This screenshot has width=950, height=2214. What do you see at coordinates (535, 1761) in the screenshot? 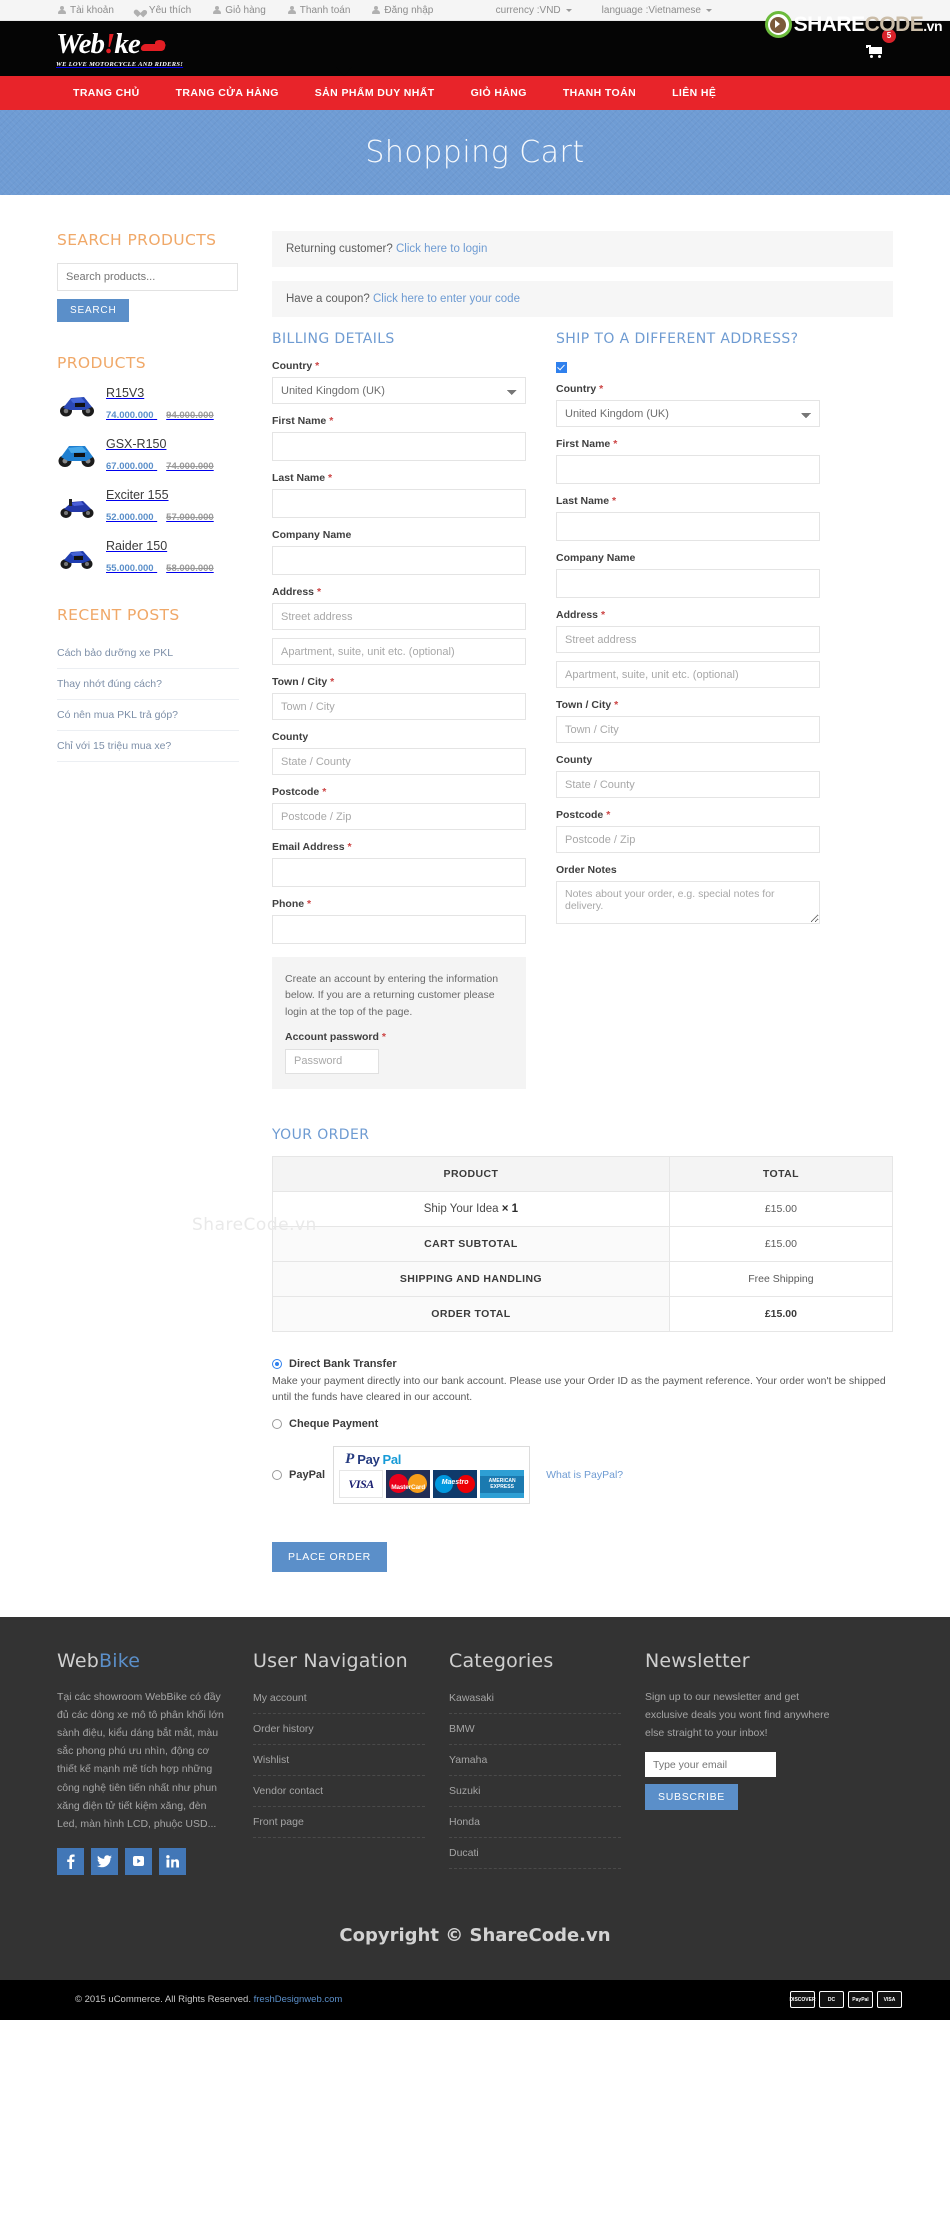
I see `footer-category-yamaha: Yamaha` at bounding box center [535, 1761].